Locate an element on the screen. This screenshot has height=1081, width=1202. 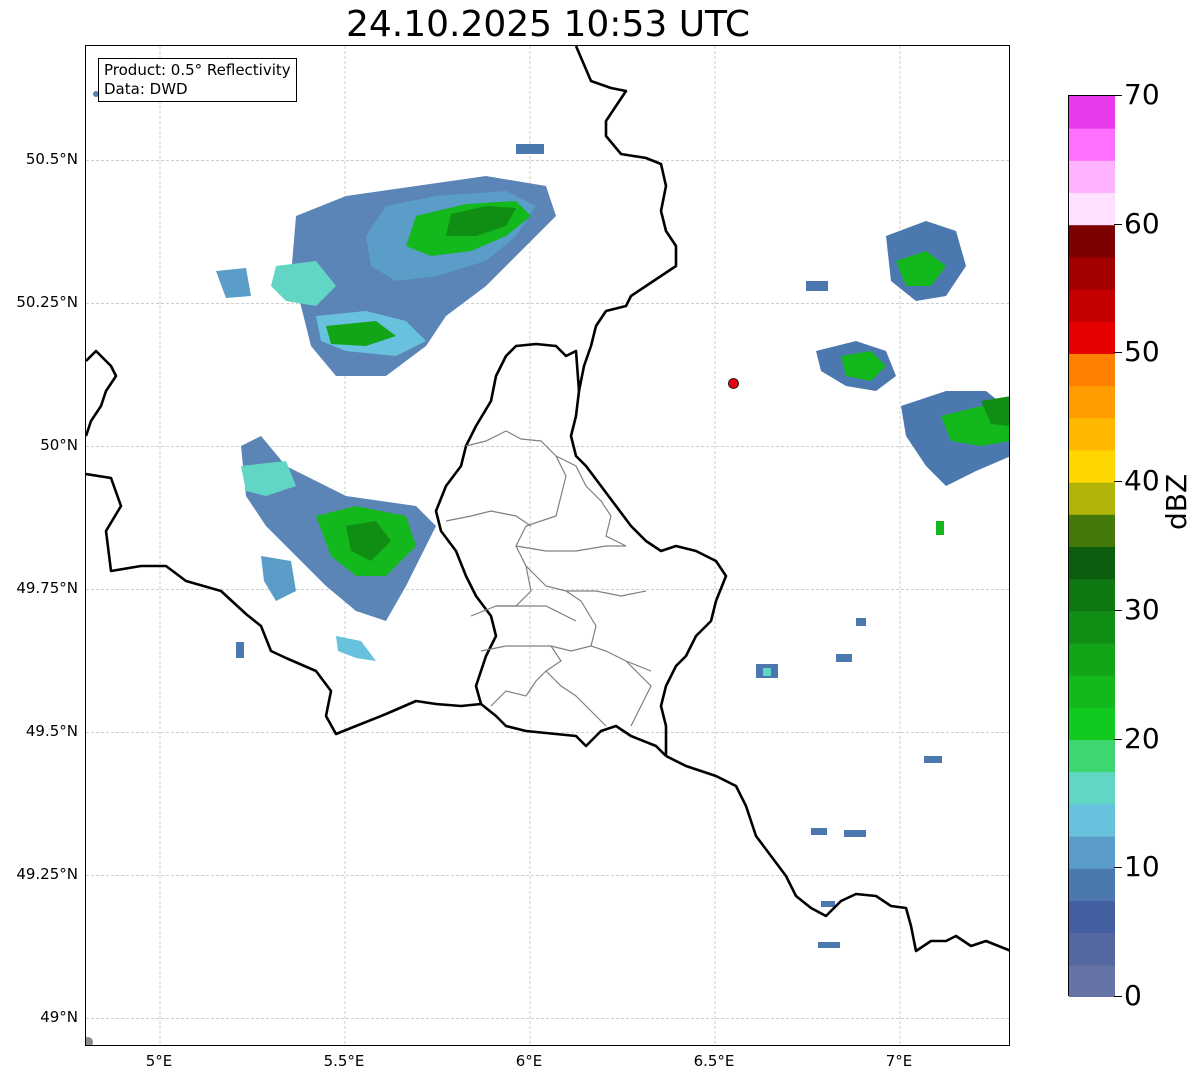
colorbar-tick-label: 70 is located at coordinates (1142, 94).